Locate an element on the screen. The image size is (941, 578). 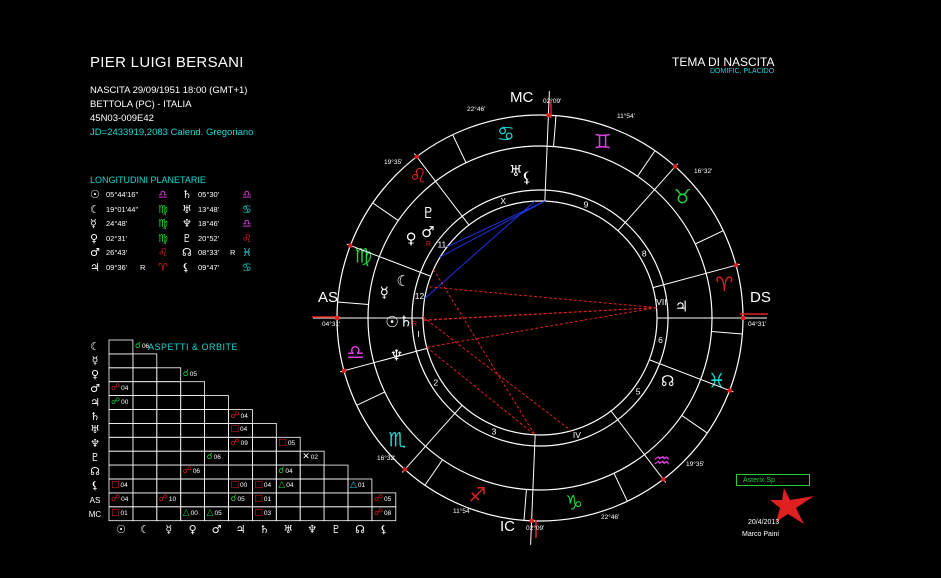
zodiac-sign-icon: ♏ is located at coordinates (397, 440).